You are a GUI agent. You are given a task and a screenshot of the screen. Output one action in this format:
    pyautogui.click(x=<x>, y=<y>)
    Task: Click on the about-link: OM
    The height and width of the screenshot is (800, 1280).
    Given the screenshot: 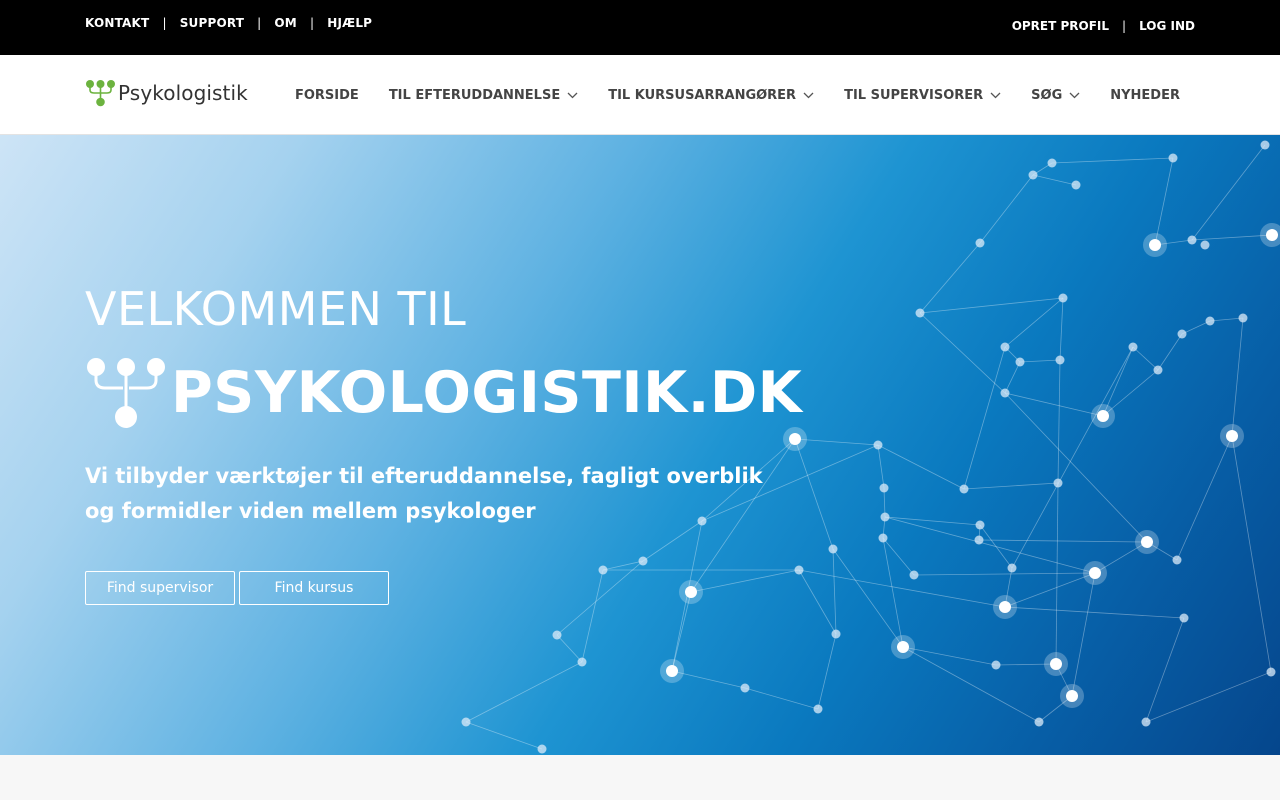 What is the action you would take?
    pyautogui.click(x=285, y=23)
    